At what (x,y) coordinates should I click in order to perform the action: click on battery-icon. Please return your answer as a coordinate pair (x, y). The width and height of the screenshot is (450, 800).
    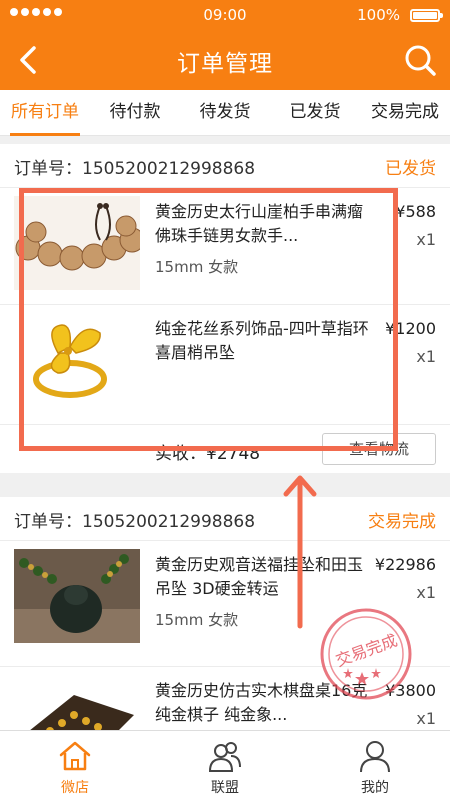
    Looking at the image, I should click on (426, 15).